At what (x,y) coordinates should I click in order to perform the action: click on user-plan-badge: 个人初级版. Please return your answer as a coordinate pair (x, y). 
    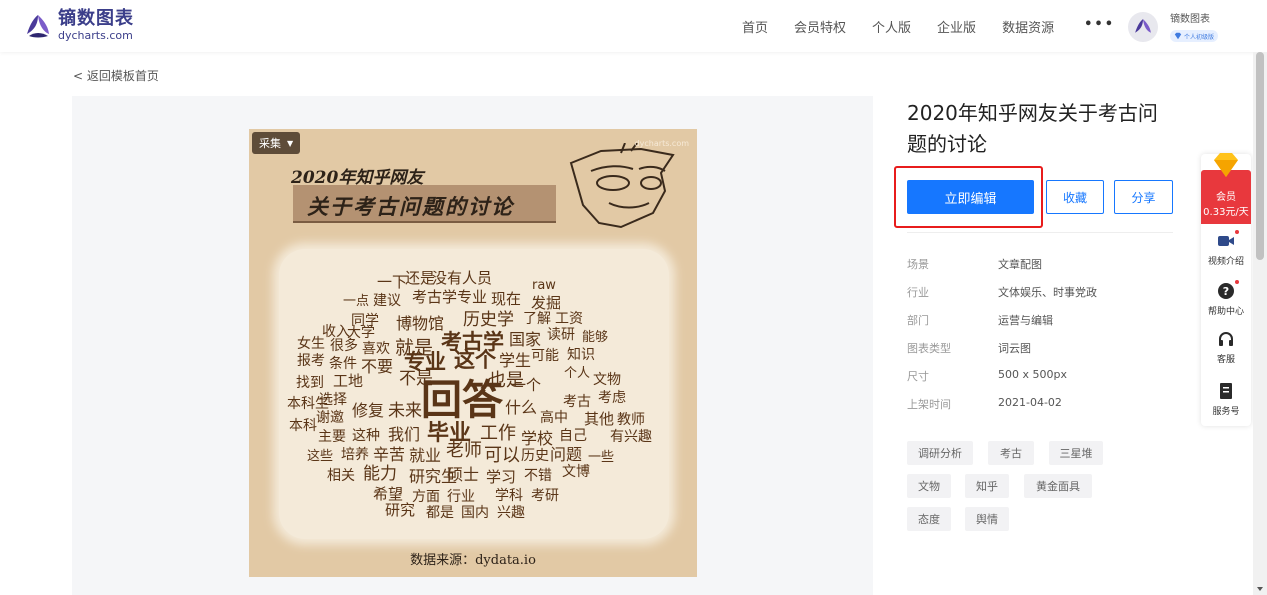
    Looking at the image, I should click on (1194, 36).